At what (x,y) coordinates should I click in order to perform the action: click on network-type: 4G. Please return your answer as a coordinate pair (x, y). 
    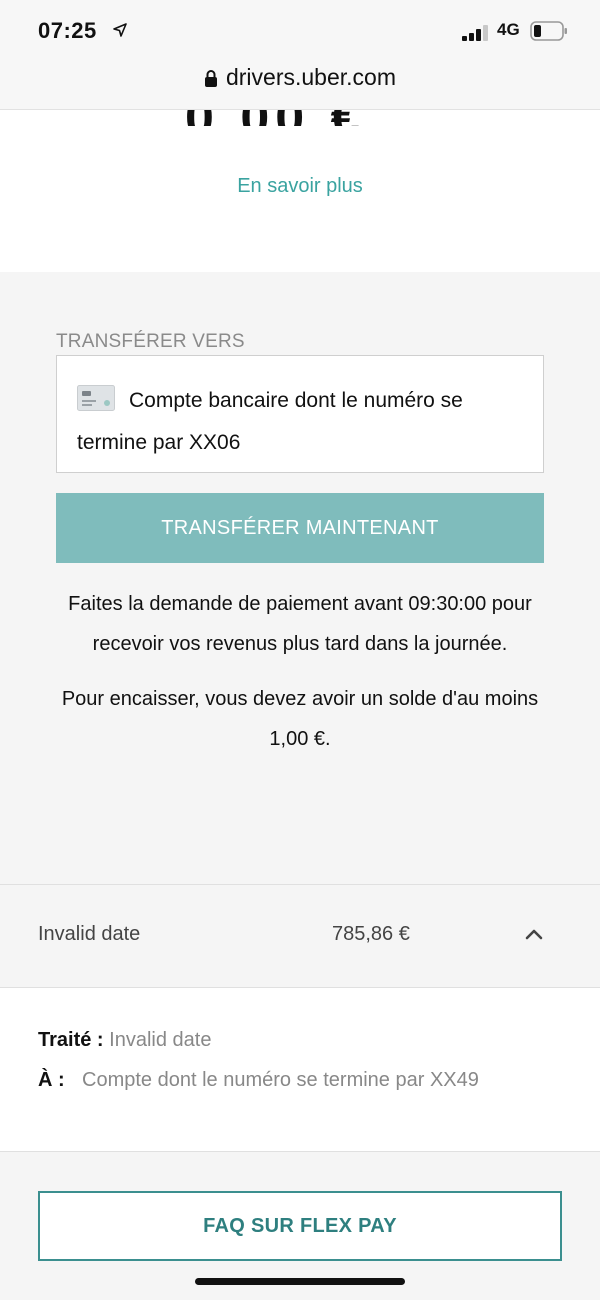
    Looking at the image, I should click on (508, 29).